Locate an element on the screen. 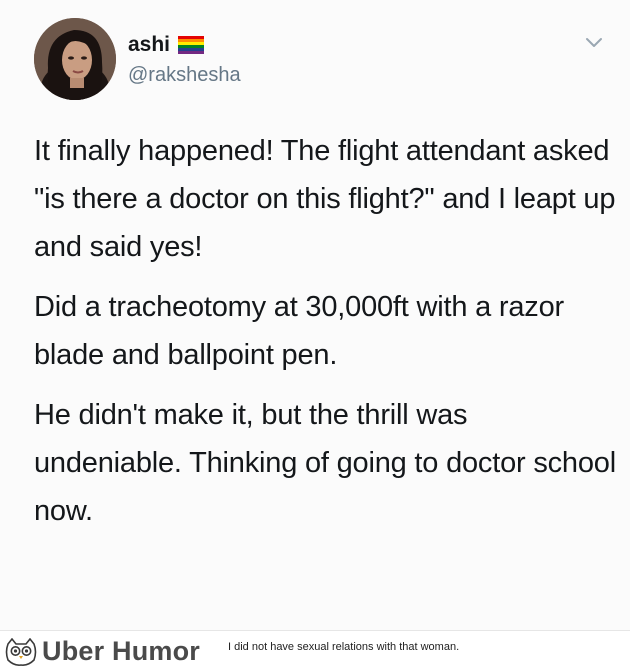  avatar-image is located at coordinates (75, 59).